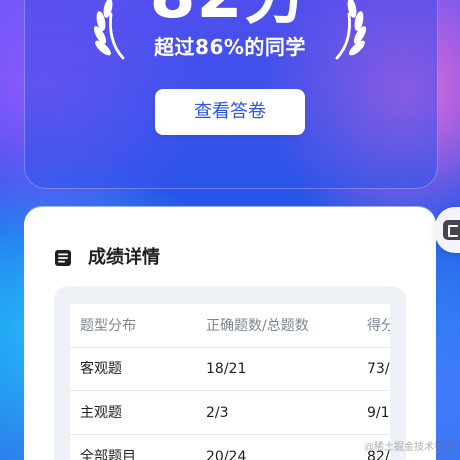 This screenshot has width=460, height=460. Describe the element at coordinates (217, 413) in the screenshot. I see `correct-total-cell: 2/3` at that location.